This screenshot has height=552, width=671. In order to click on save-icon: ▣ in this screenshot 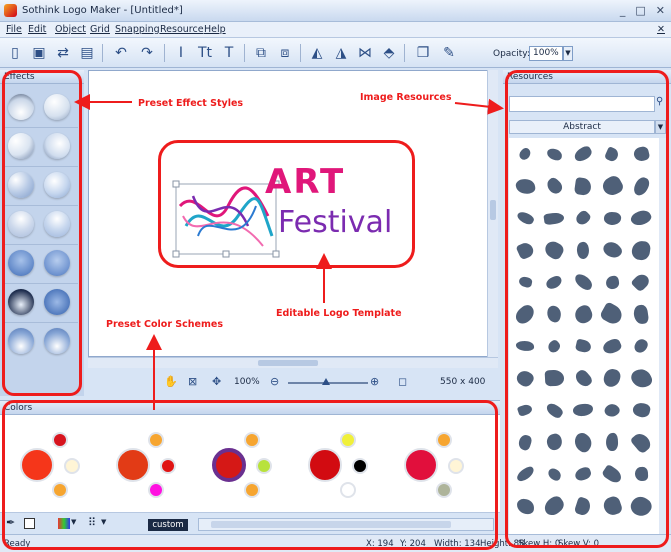, I will do `click(39, 53)`.